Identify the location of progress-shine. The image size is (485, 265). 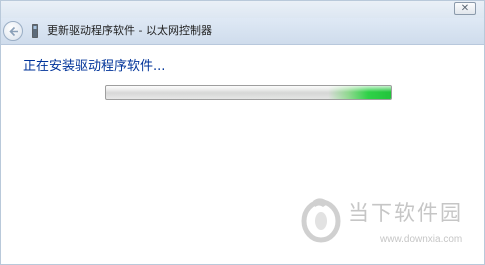
(248, 89).